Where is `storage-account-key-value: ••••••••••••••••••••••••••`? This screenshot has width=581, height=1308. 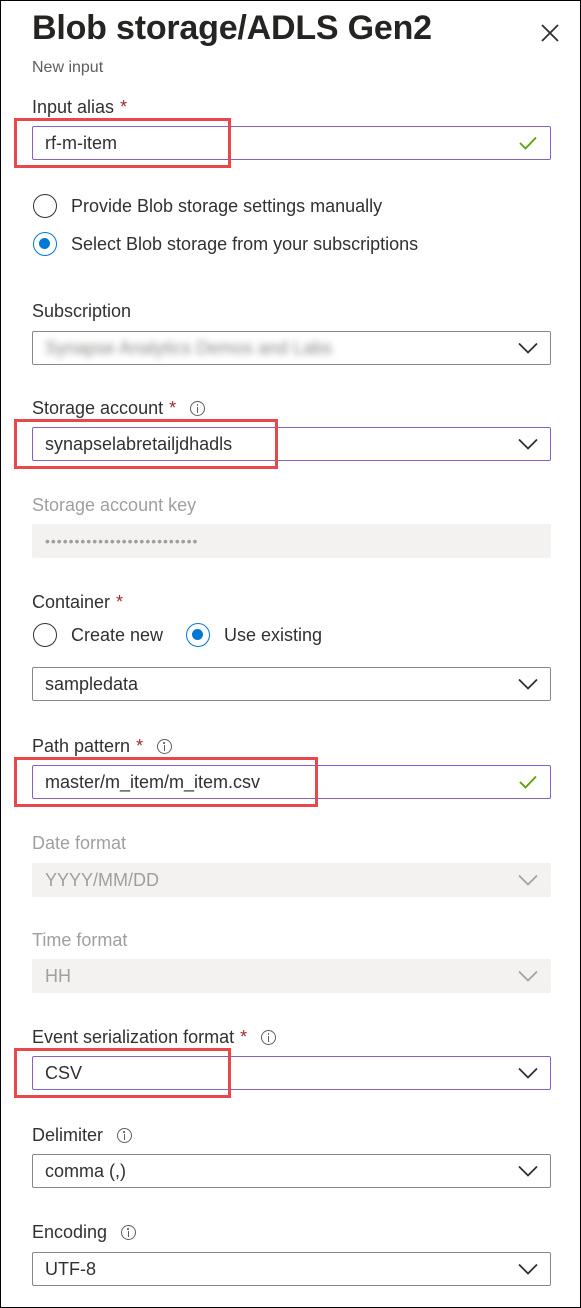
storage-account-key-value: •••••••••••••••••••••••••• is located at coordinates (122, 541).